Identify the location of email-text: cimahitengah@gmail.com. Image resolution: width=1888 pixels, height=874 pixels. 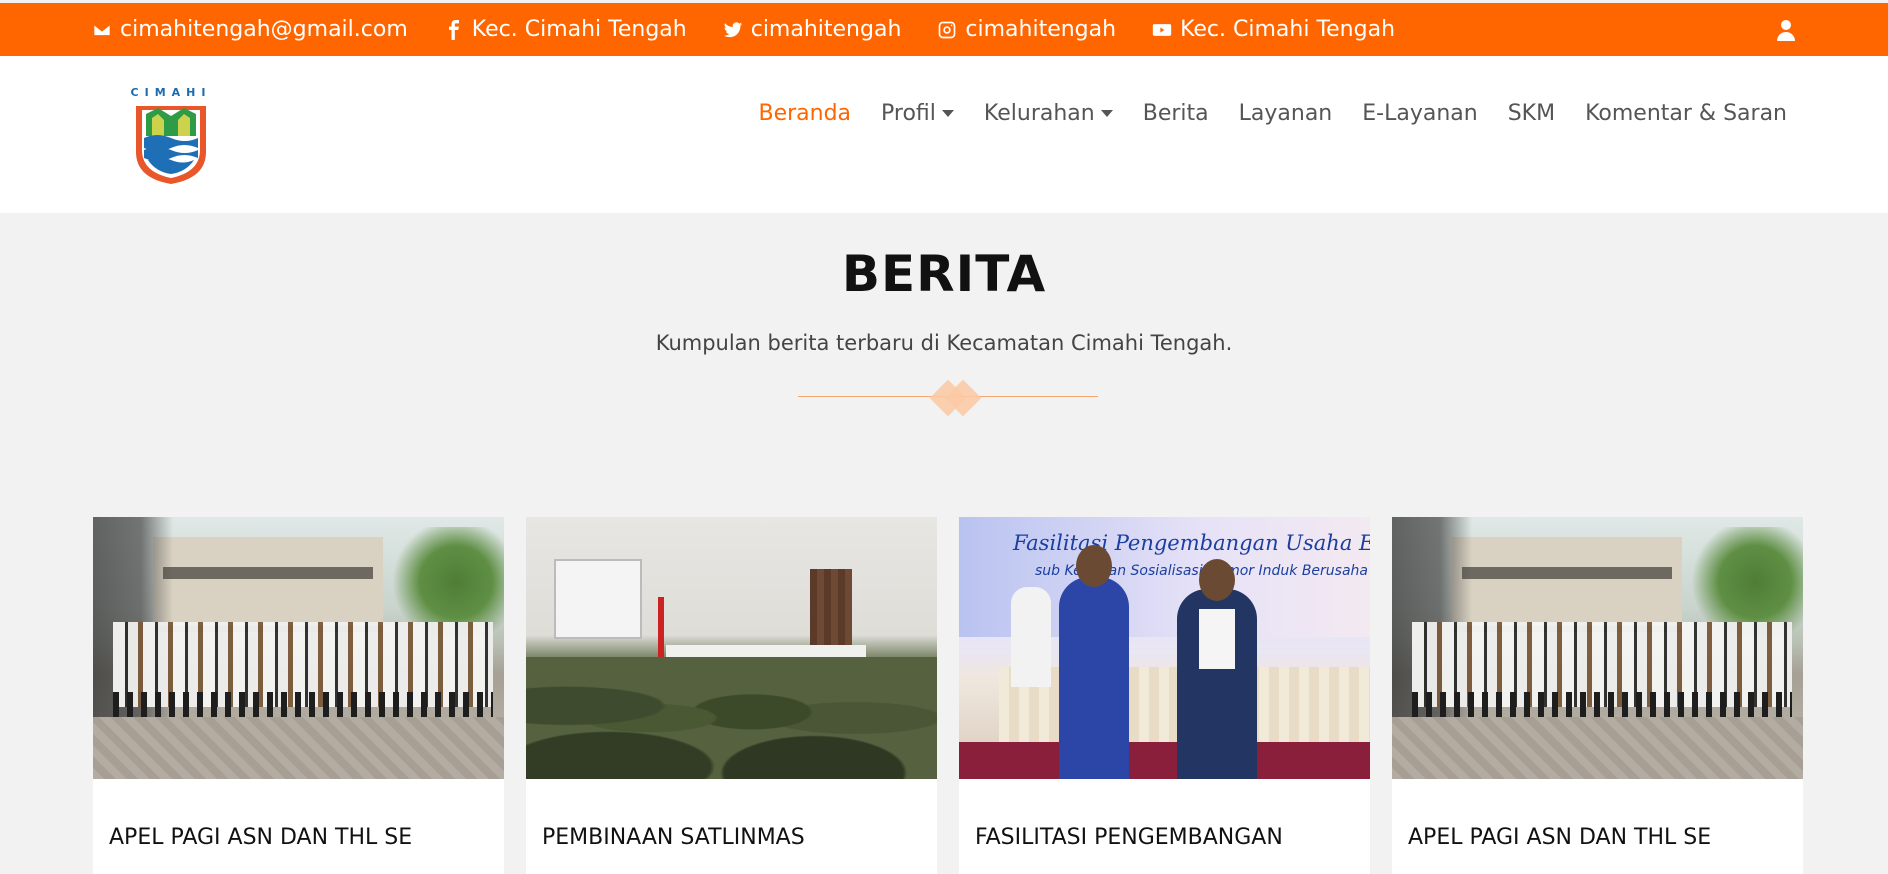
(264, 29).